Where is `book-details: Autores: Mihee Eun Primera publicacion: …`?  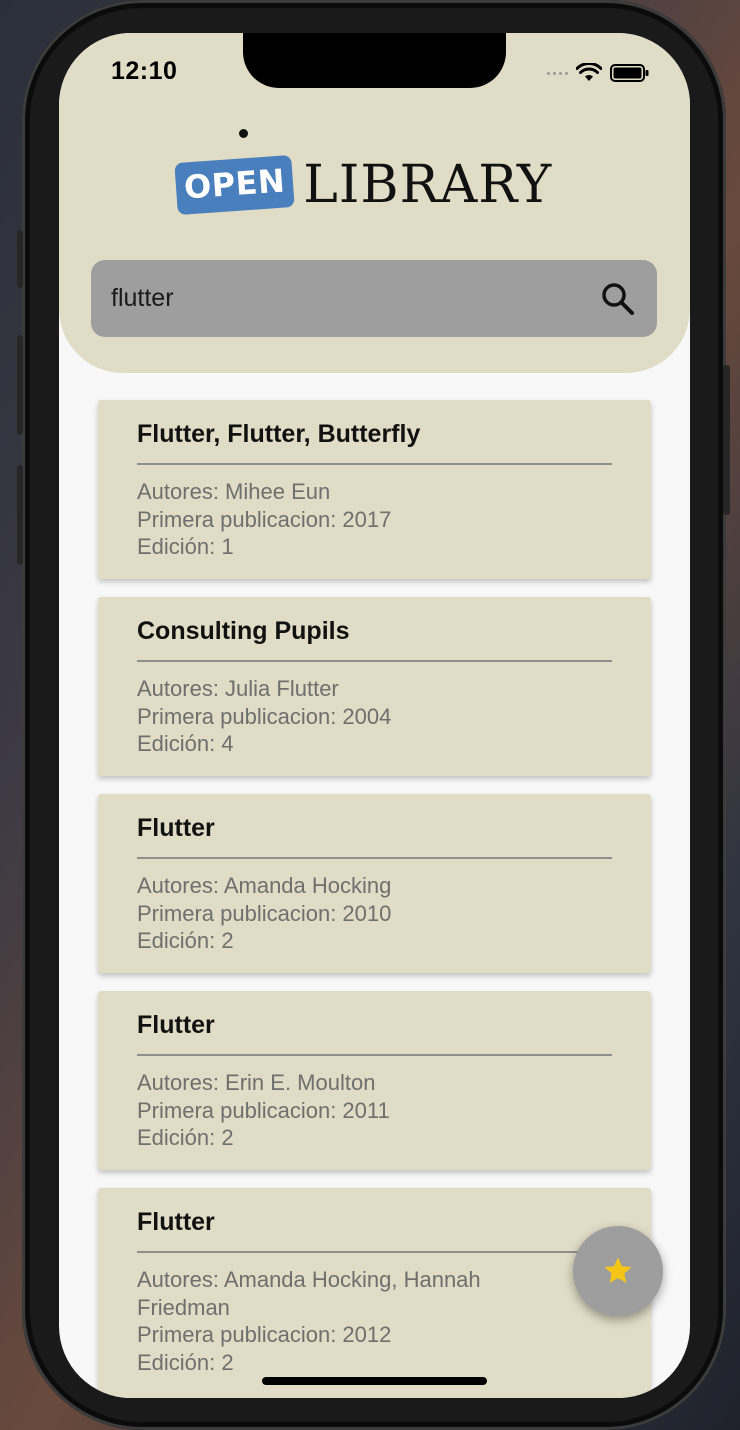
book-details: Autores: Mihee Eun Primera publicacion: … is located at coordinates (352, 519).